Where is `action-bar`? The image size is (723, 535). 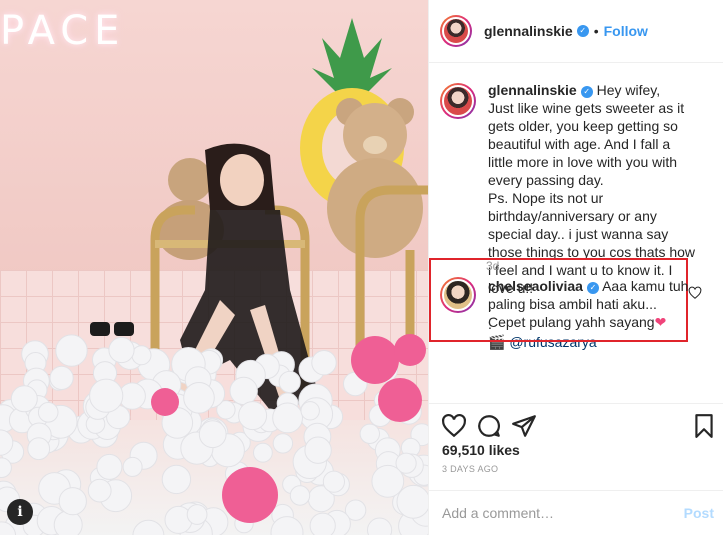 action-bar is located at coordinates (576, 423).